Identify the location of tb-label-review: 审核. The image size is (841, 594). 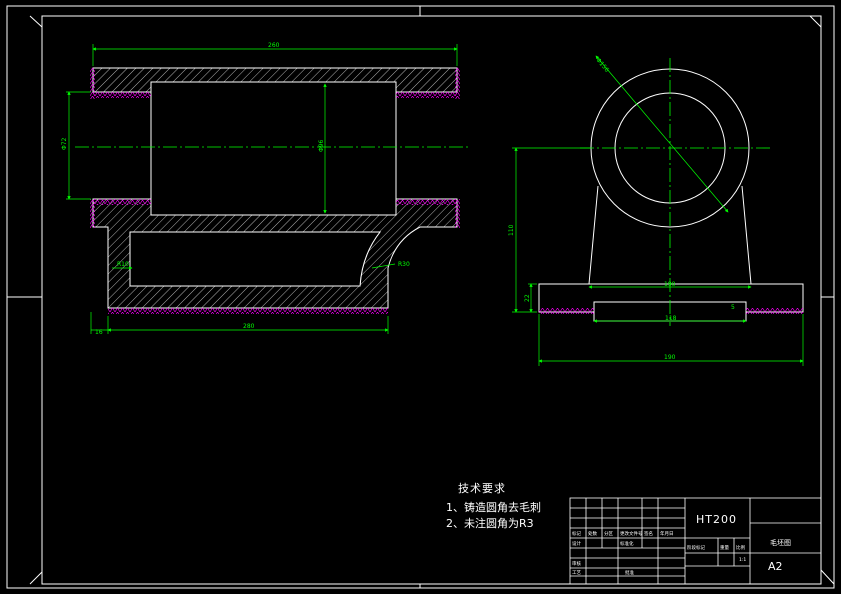
(576, 563).